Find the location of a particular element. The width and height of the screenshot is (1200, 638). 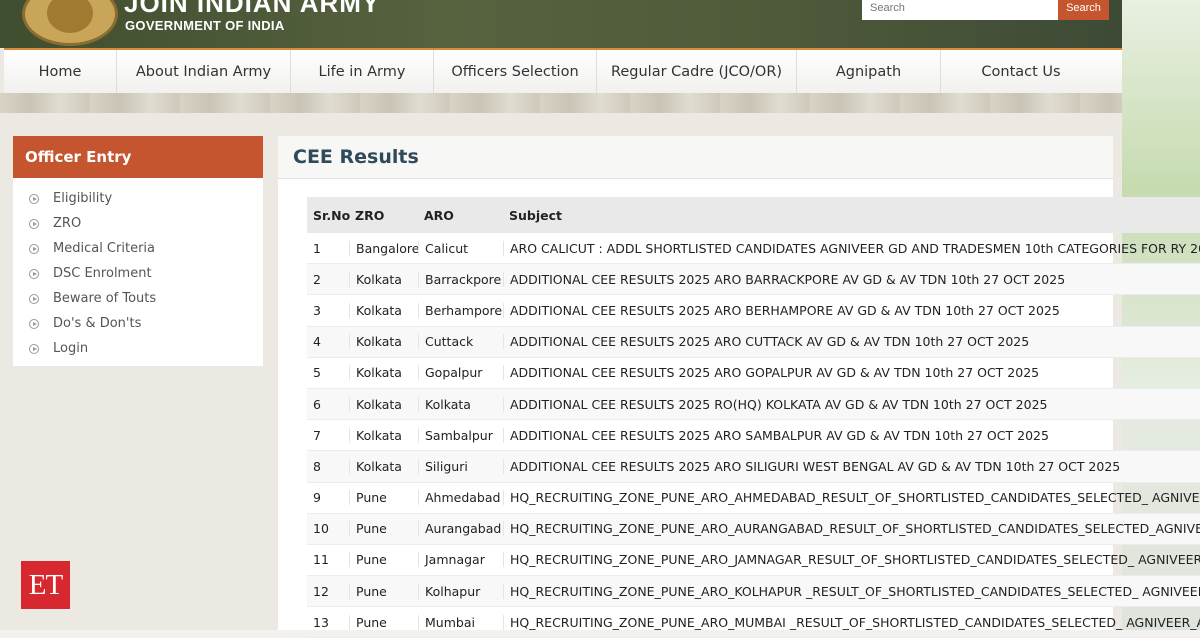

column-header-zro: ZRO is located at coordinates (370, 215).